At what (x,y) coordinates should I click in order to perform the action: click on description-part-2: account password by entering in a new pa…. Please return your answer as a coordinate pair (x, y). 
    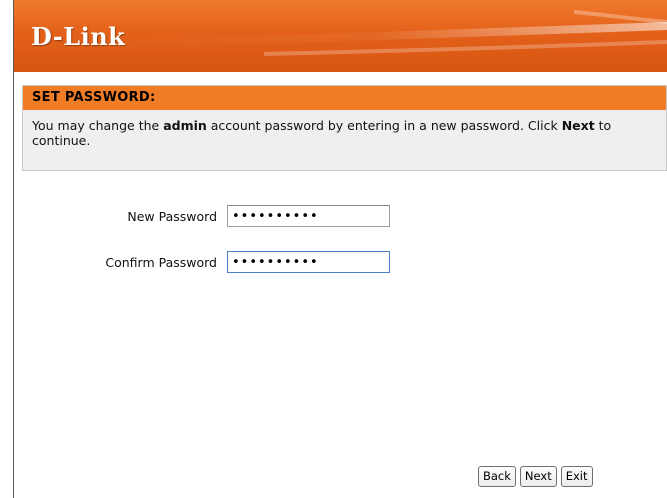
    Looking at the image, I should click on (384, 125).